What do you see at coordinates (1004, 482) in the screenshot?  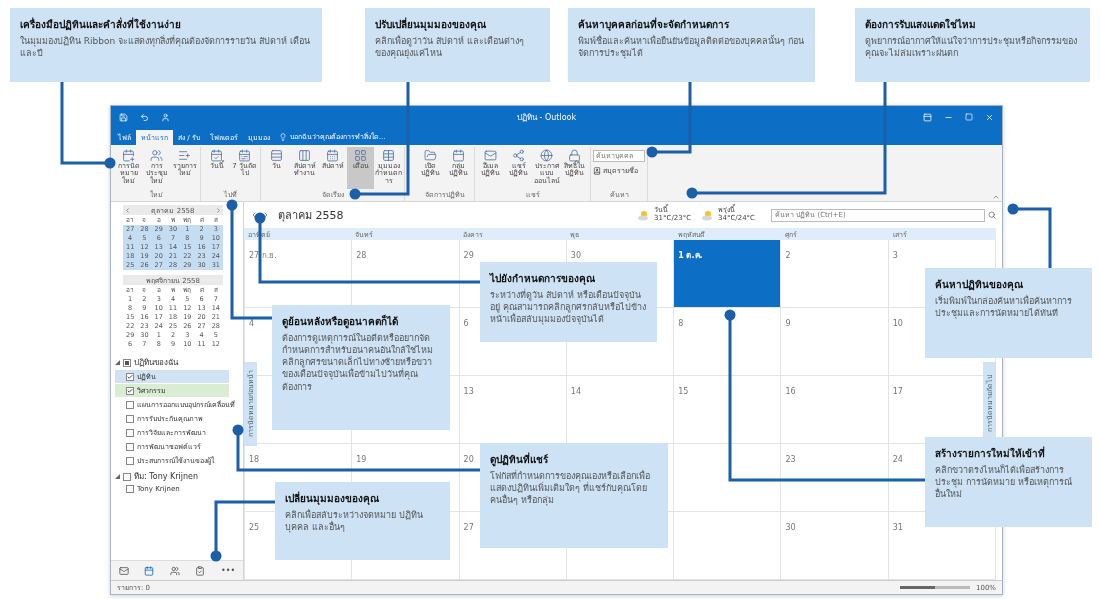 I see `callout-text: คลิกขวาตรงไหนก็ได้เพื่อสร้างการประชุม การนัดหมาย หรือเหตุการณ์อื่นใหม่` at bounding box center [1004, 482].